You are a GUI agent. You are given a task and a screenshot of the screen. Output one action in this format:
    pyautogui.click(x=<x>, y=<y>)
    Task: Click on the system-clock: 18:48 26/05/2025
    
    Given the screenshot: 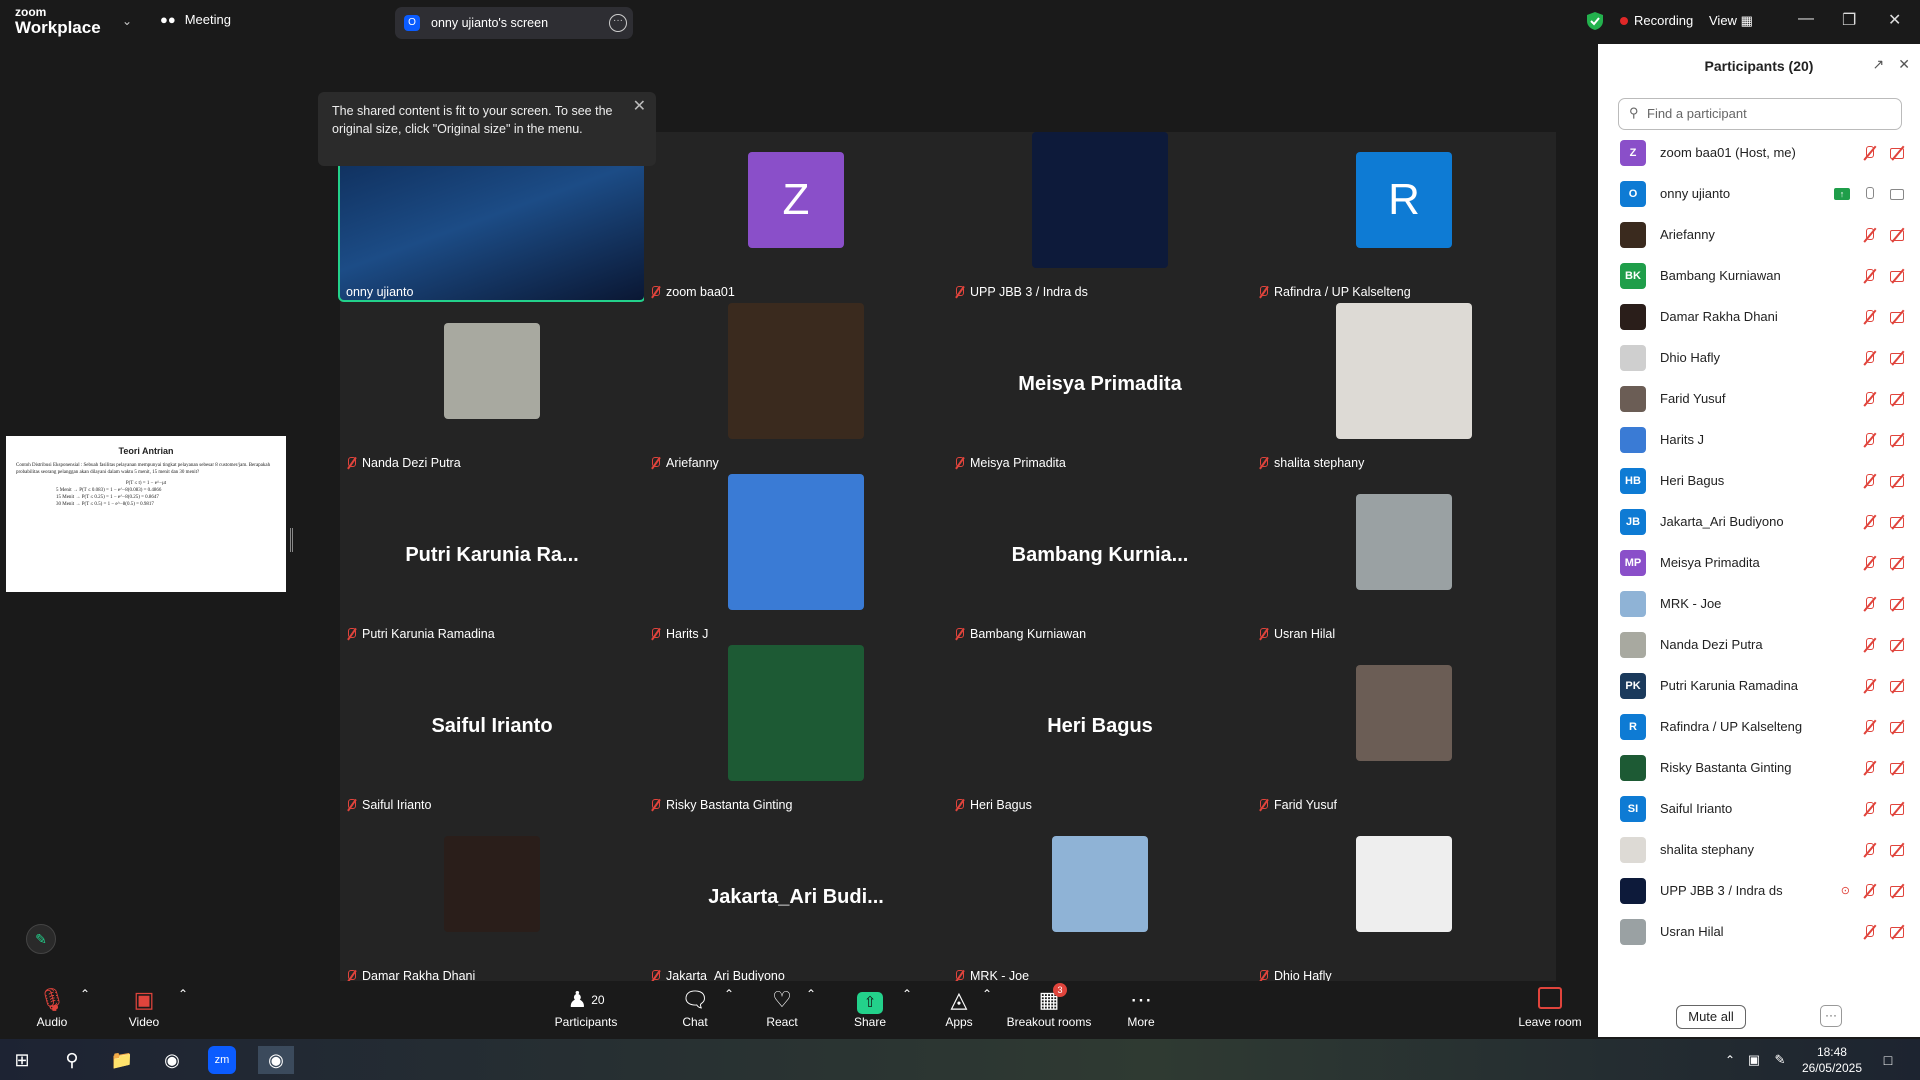 What is the action you would take?
    pyautogui.click(x=1832, y=1060)
    